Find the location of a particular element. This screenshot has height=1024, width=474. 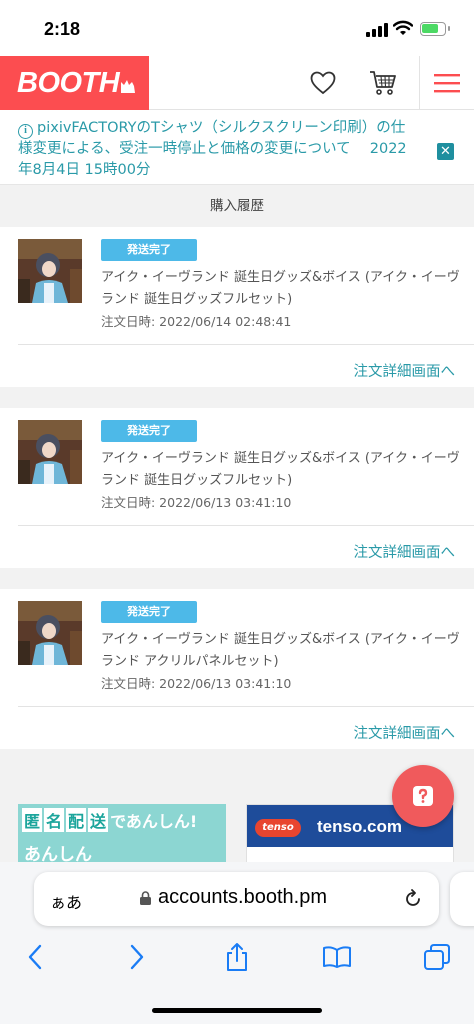

tenso-text: tenso.com is located at coordinates (360, 826).